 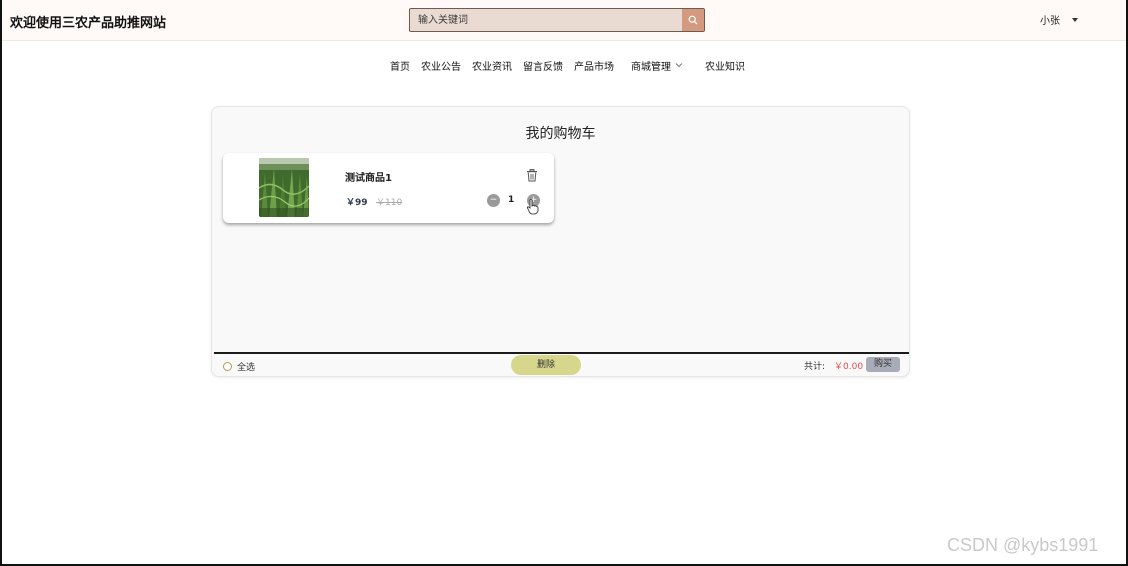 What do you see at coordinates (561, 353) in the screenshot?
I see `footer-divider` at bounding box center [561, 353].